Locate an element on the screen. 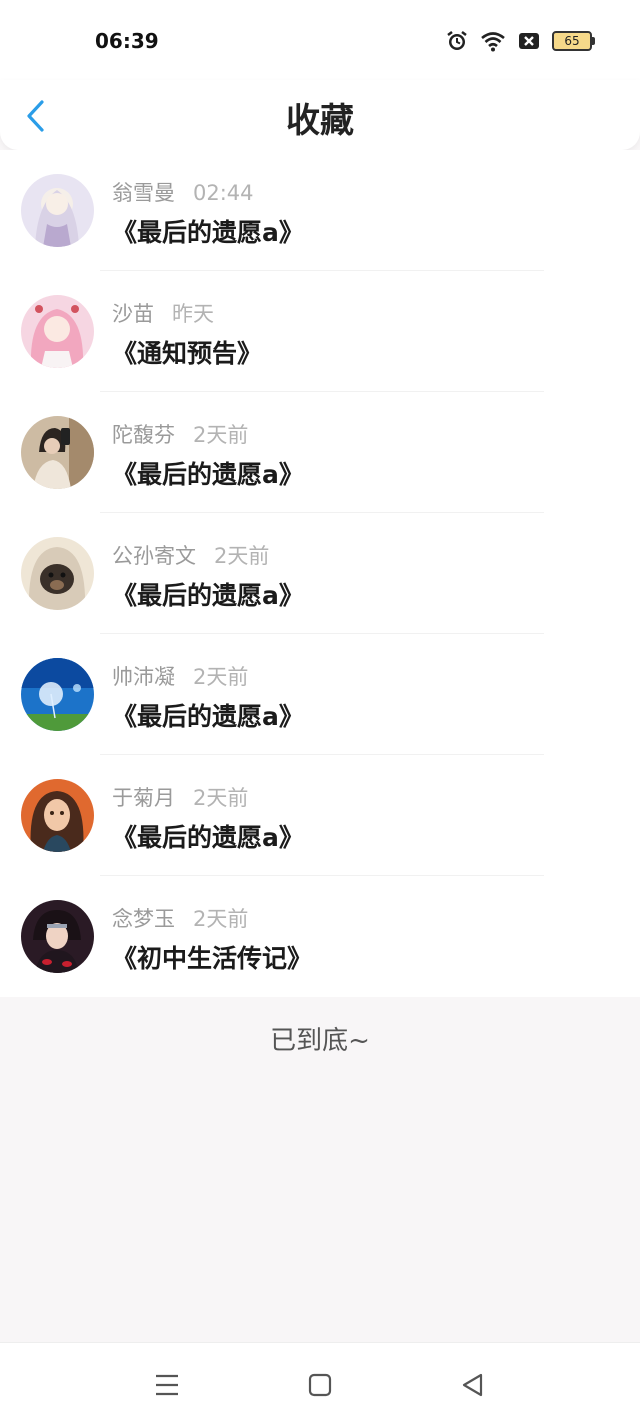 The image size is (640, 1423). status-time: 06:39 is located at coordinates (127, 41).